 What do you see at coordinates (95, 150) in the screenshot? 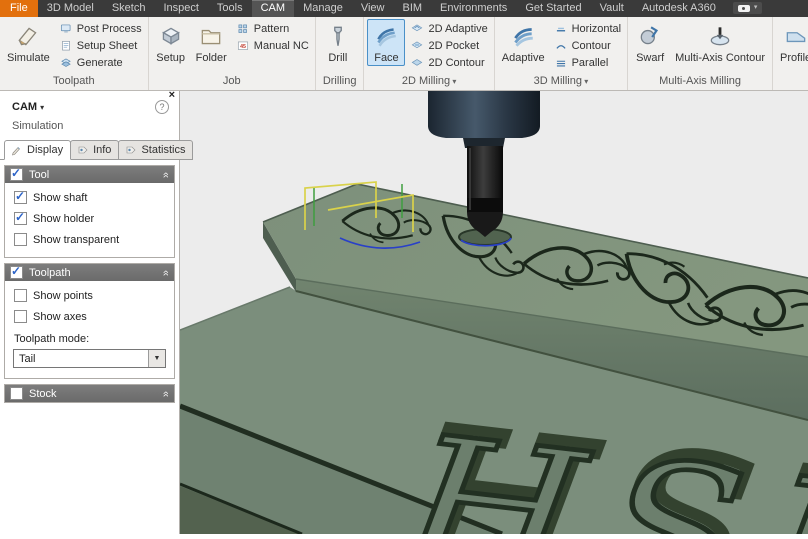
I see `tab-info: Info` at bounding box center [95, 150].